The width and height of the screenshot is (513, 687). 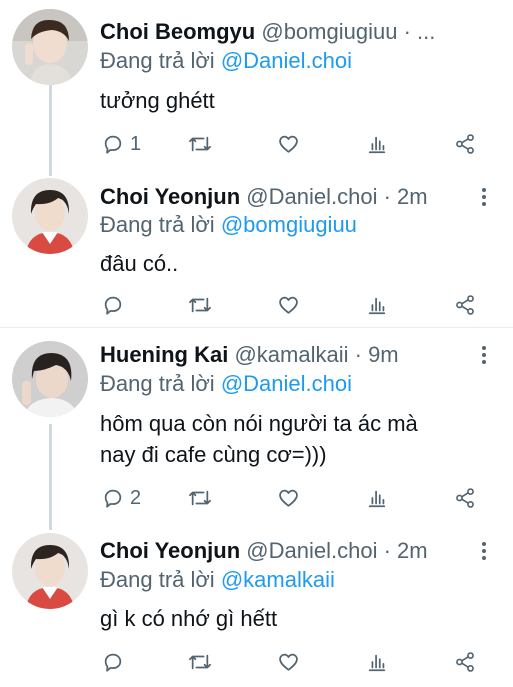 I want to click on tweet-text: đâu có.., so click(x=139, y=263).